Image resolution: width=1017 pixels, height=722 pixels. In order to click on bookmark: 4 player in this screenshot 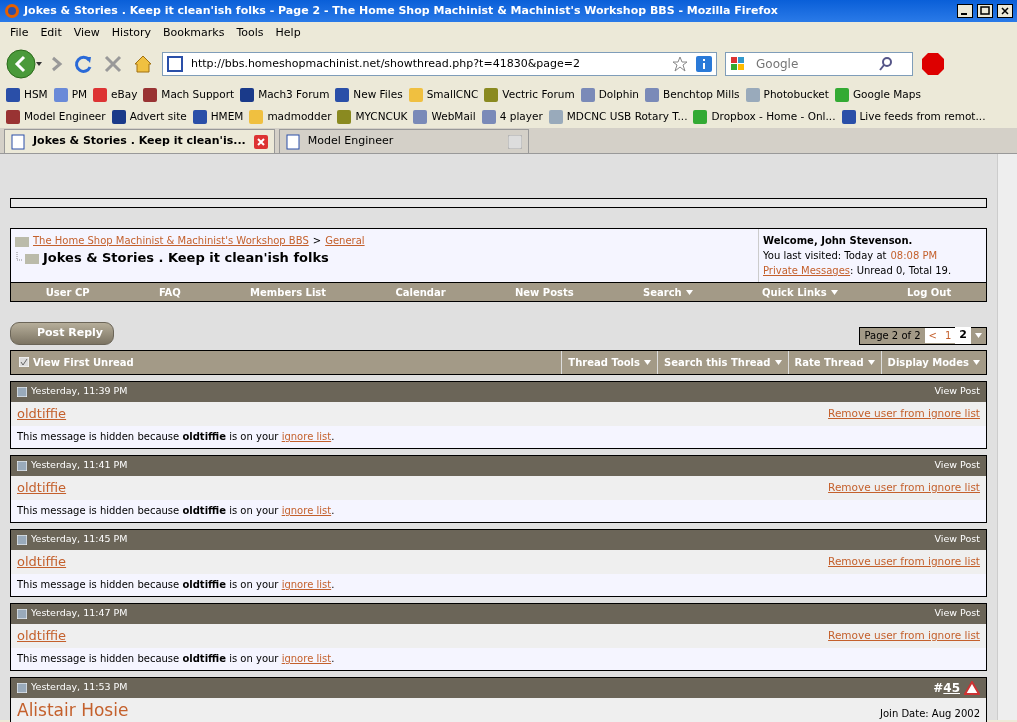, I will do `click(512, 117)`.